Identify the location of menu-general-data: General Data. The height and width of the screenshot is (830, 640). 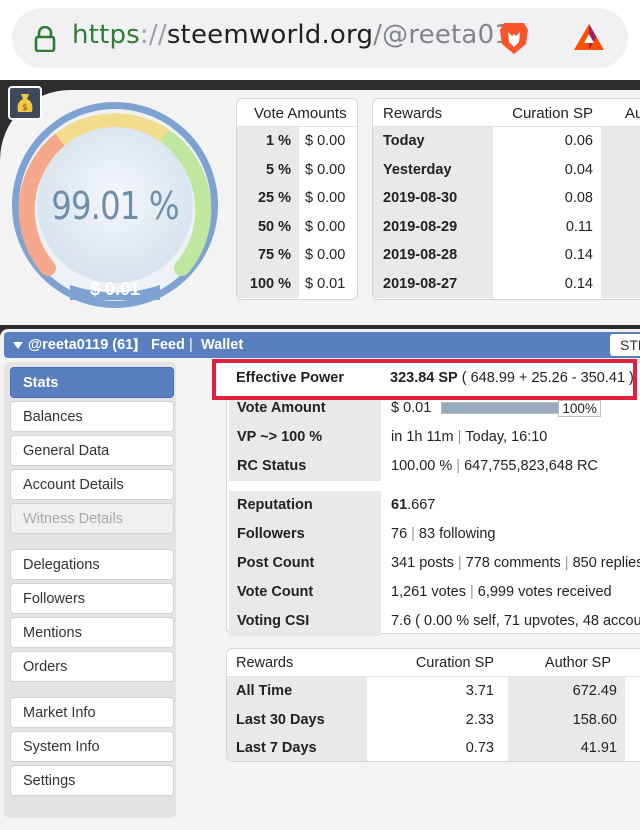
(92, 450).